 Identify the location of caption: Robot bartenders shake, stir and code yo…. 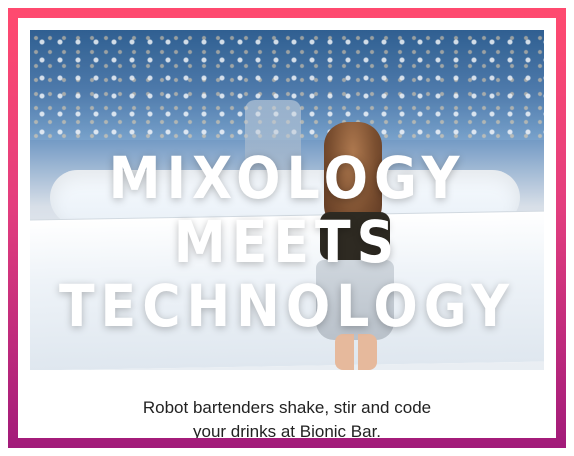
(287, 417).